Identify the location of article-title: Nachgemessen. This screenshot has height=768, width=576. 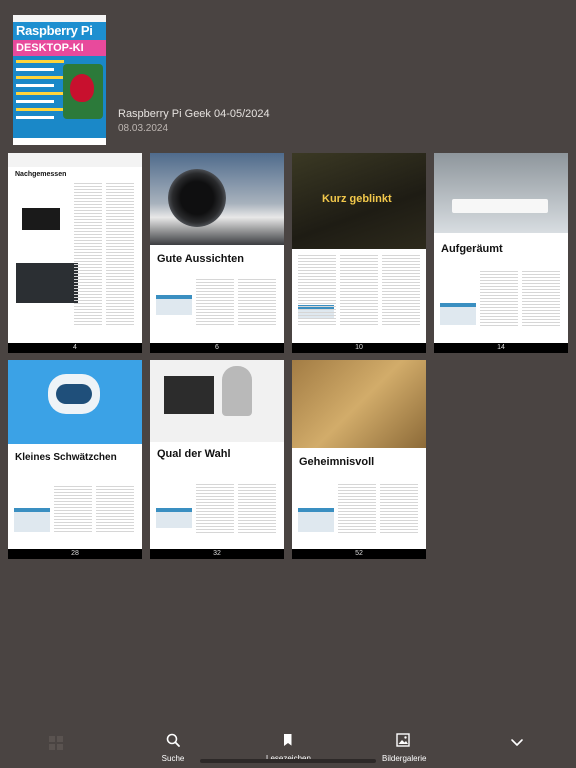
(41, 174).